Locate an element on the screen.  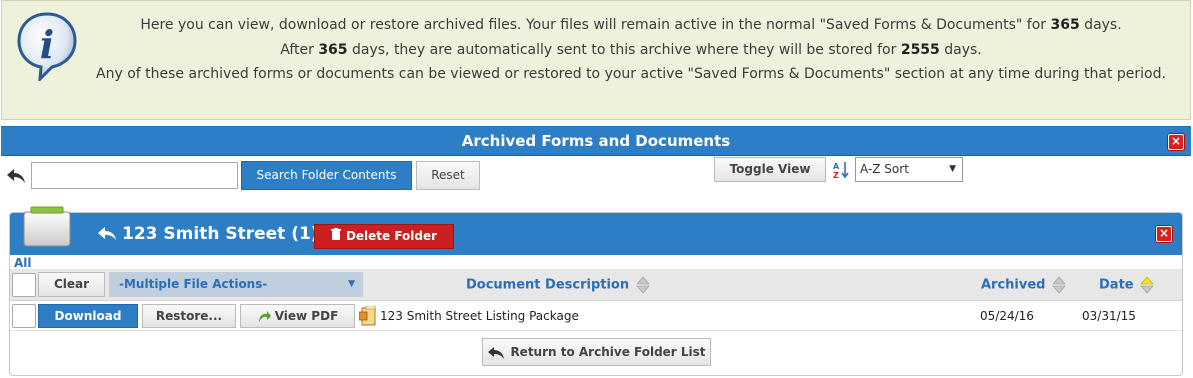
select-all-link: All is located at coordinates (23, 263).